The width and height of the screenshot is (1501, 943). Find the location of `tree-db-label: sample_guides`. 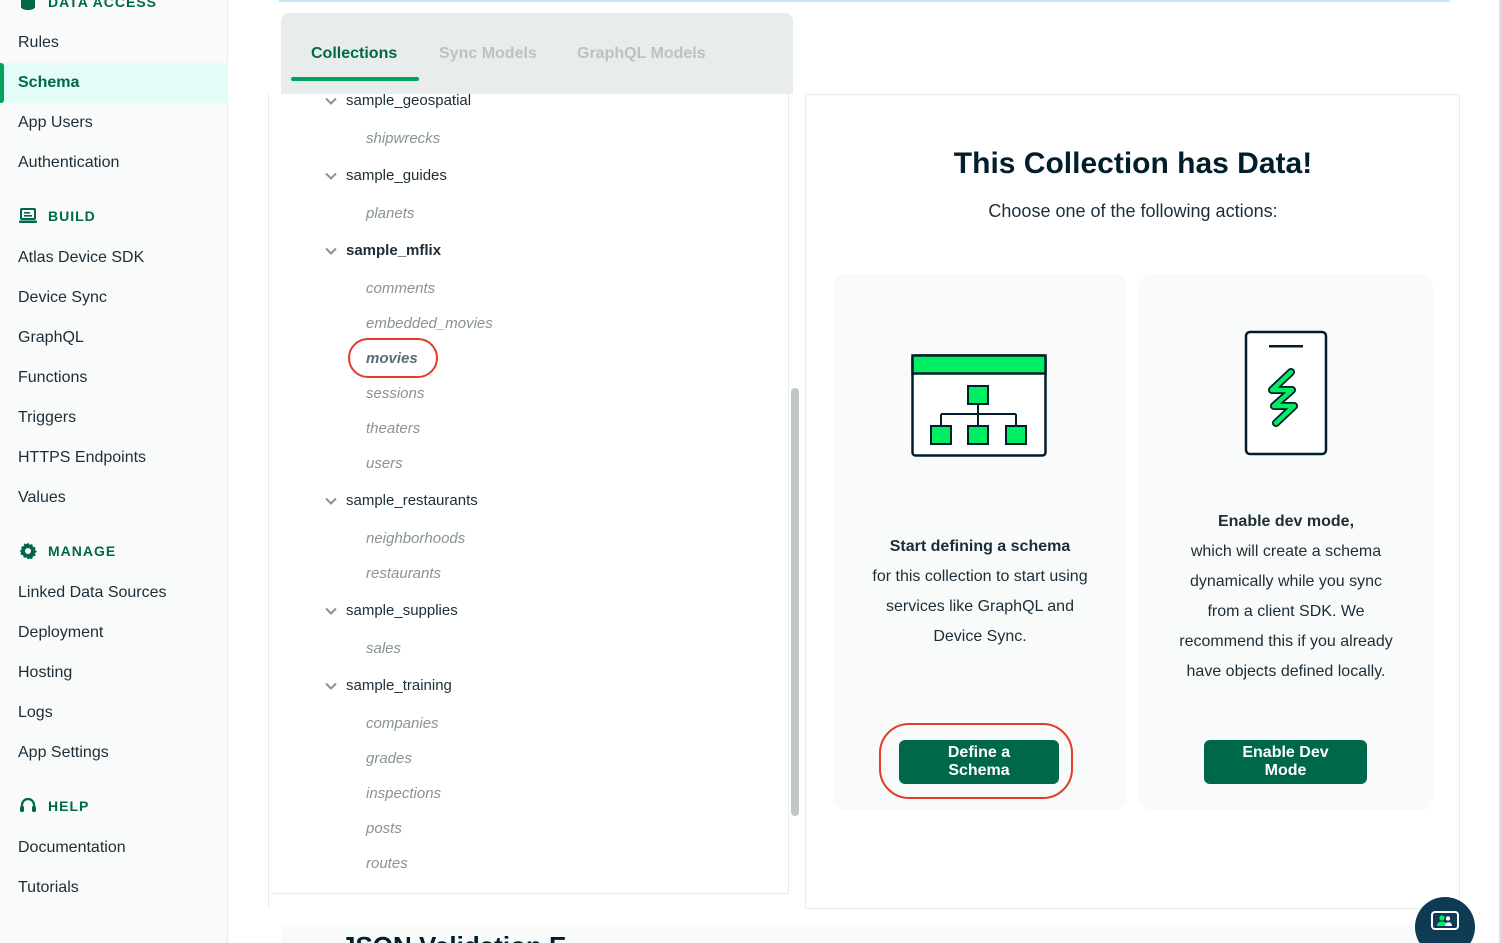

tree-db-label: sample_guides is located at coordinates (396, 175).